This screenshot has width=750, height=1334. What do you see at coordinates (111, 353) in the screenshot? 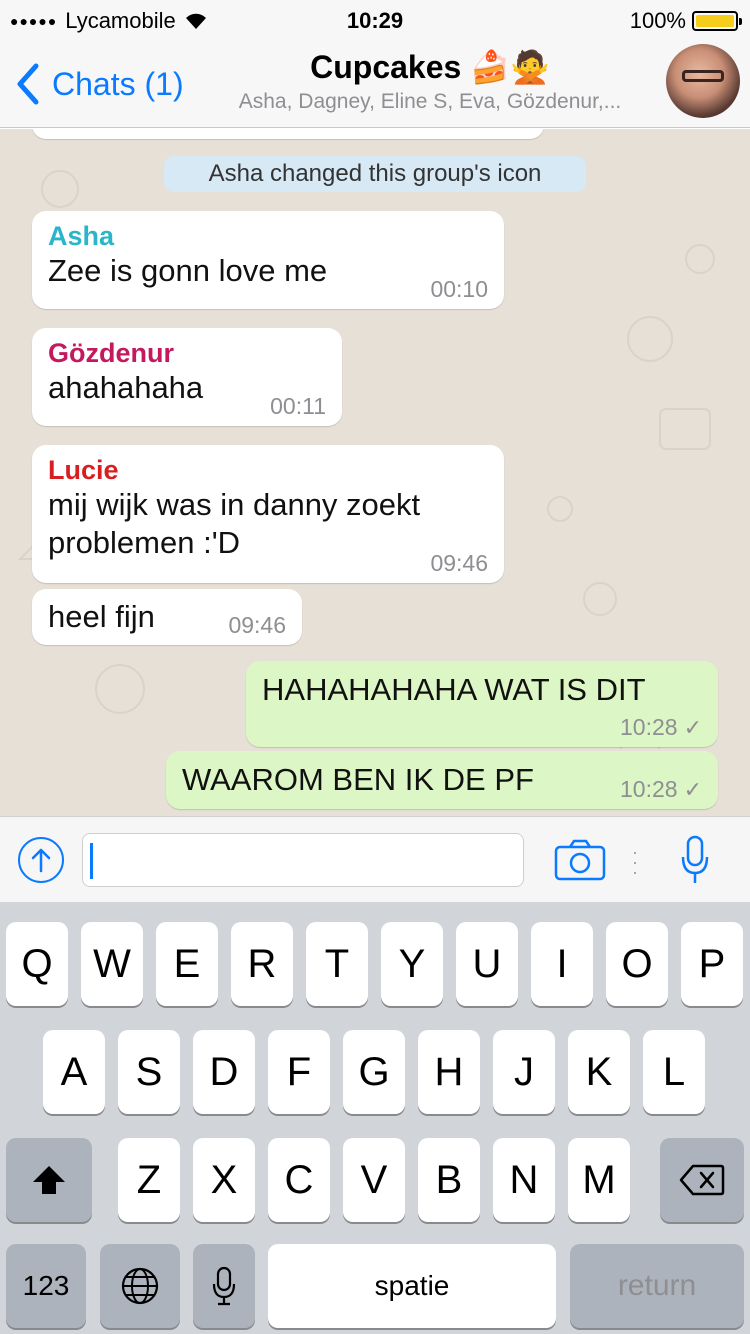
I see `message-sender: Gözdenur` at bounding box center [111, 353].